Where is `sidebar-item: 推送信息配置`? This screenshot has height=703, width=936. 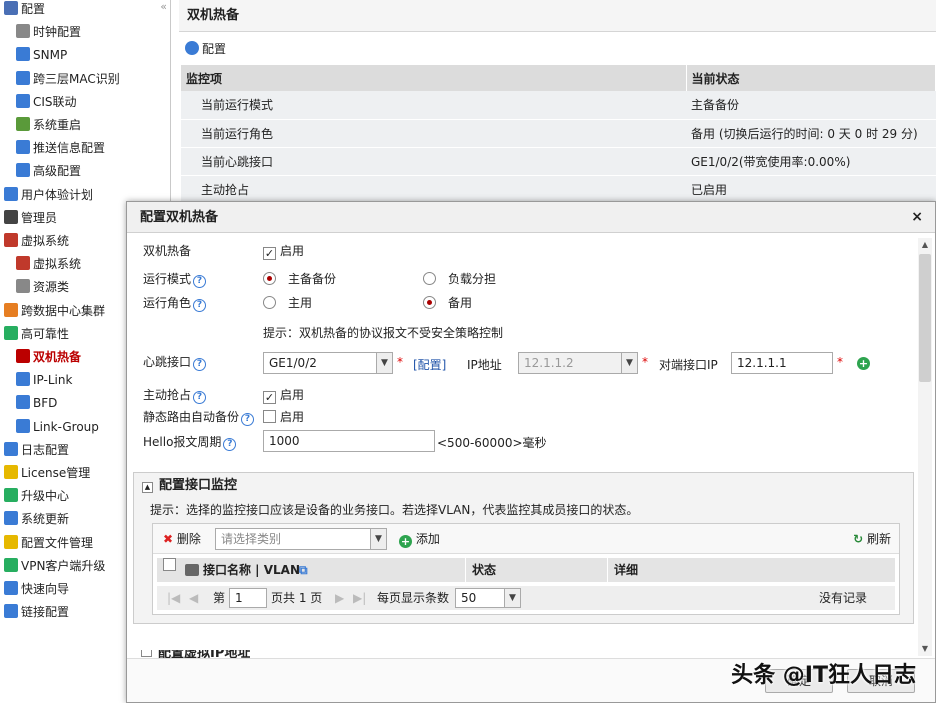 sidebar-item: 推送信息配置 is located at coordinates (60, 148).